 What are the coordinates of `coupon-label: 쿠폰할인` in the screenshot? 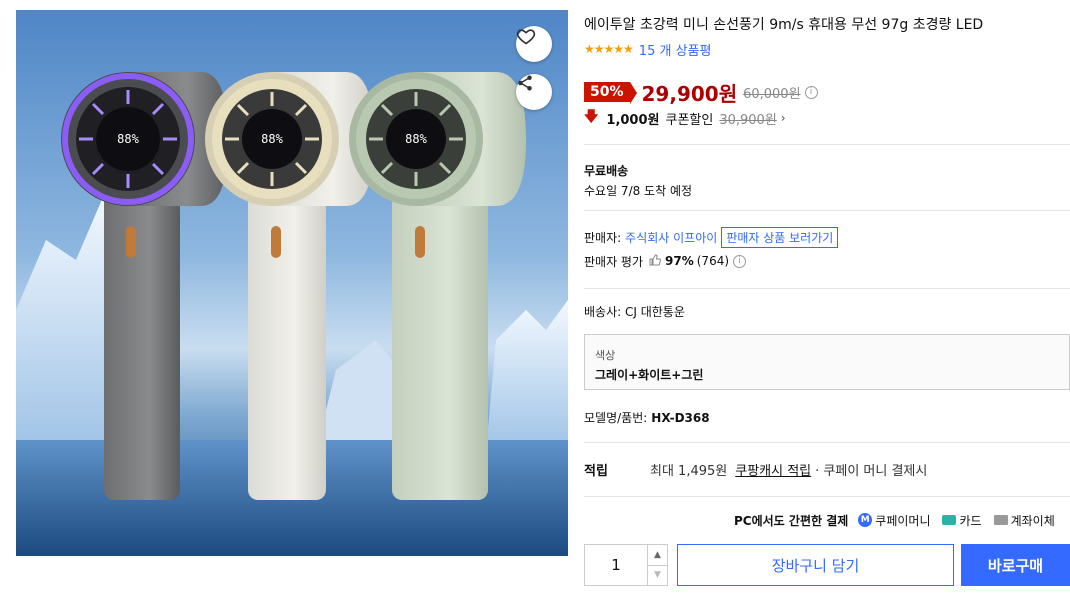 It's located at (689, 120).